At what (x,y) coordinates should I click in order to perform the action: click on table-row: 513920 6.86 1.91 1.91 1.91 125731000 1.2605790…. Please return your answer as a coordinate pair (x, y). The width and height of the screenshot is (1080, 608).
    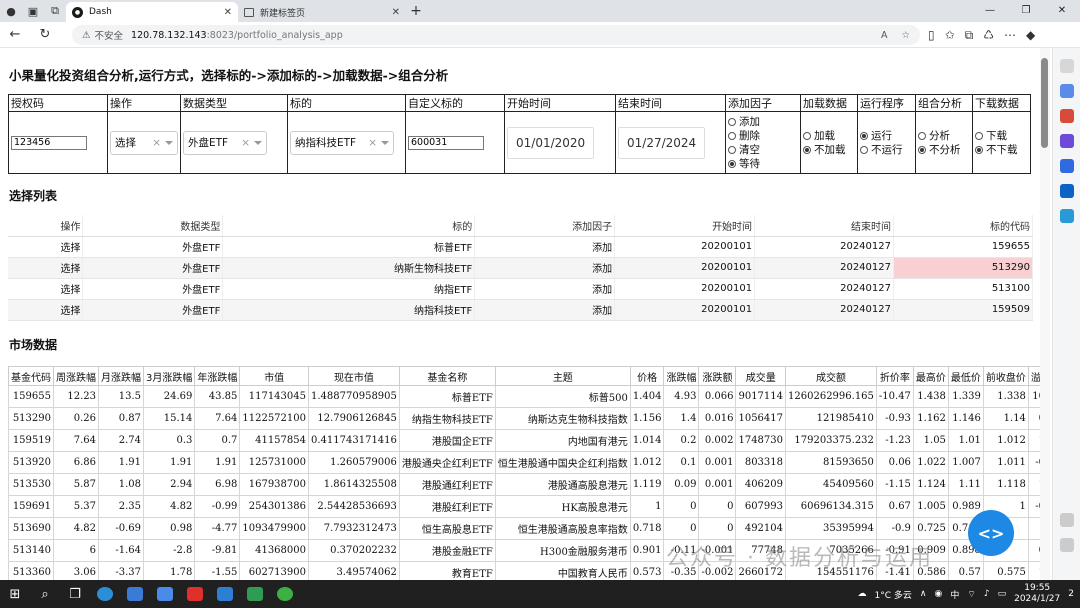
    Looking at the image, I should click on (524, 462).